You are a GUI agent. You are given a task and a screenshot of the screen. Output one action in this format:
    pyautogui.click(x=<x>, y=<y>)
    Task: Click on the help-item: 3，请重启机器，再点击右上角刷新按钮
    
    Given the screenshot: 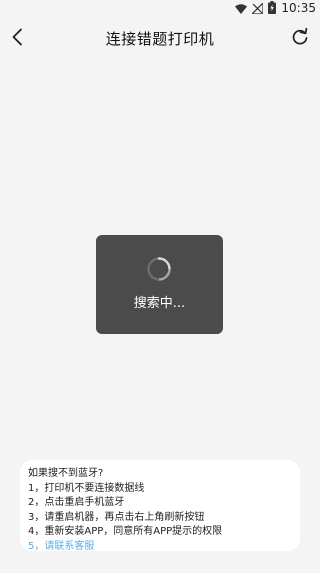 What is the action you would take?
    pyautogui.click(x=116, y=517)
    